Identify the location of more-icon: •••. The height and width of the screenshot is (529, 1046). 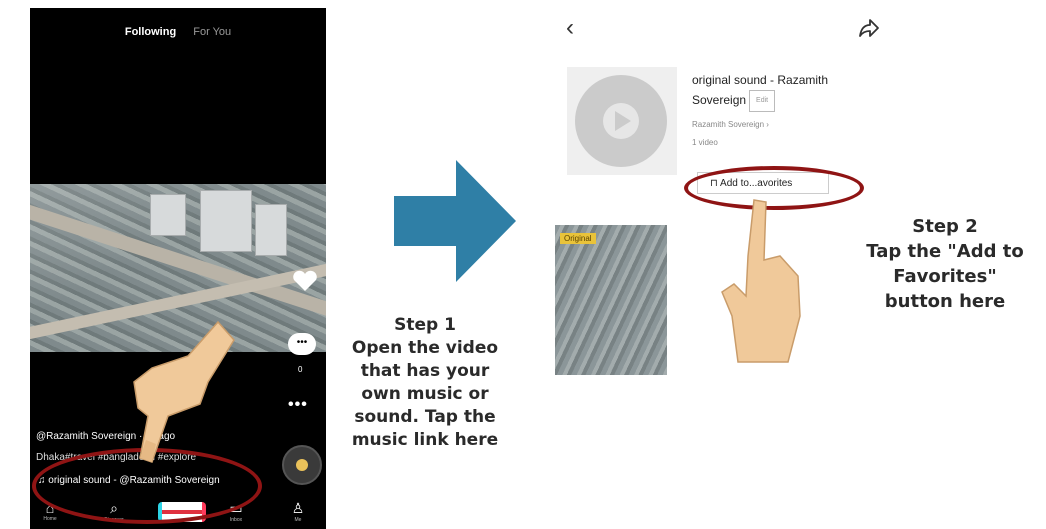
(298, 405).